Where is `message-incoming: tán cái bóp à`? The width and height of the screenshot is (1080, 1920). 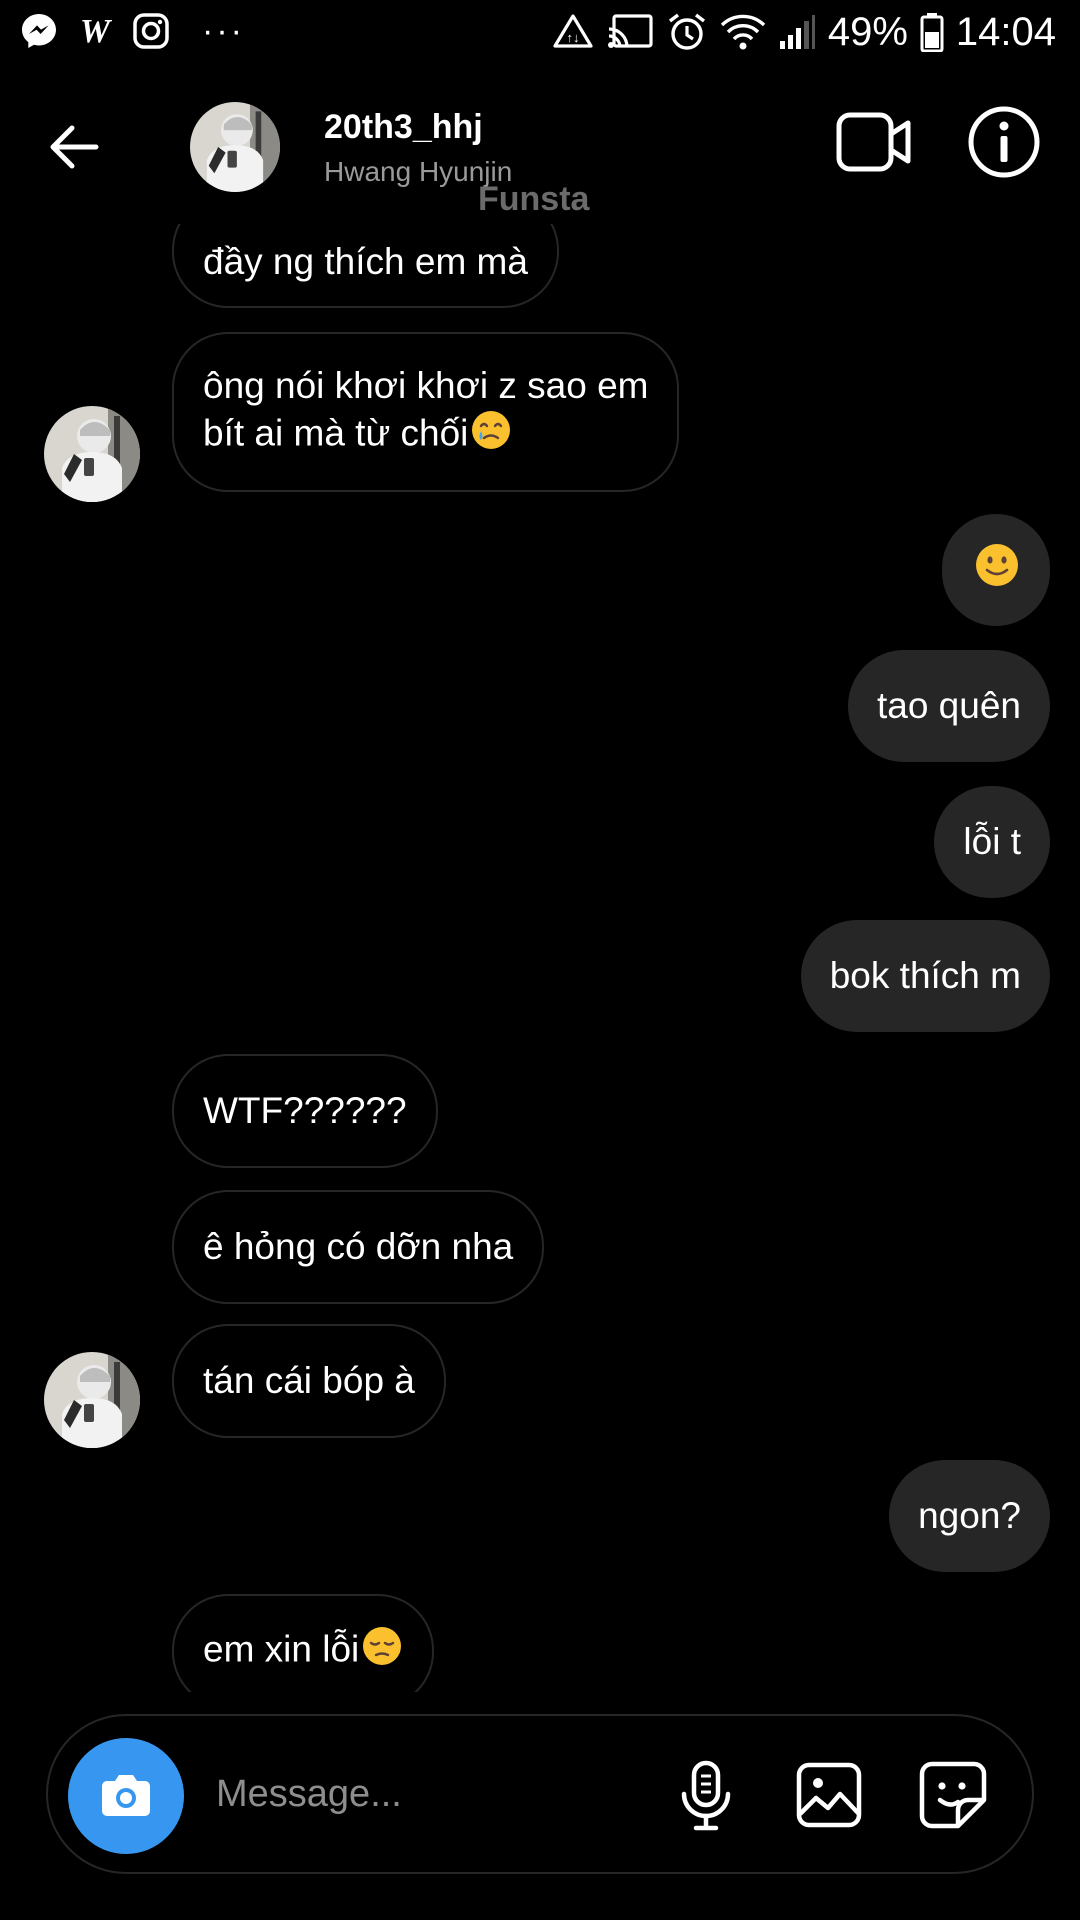
message-incoming: tán cái bóp à is located at coordinates (309, 1381).